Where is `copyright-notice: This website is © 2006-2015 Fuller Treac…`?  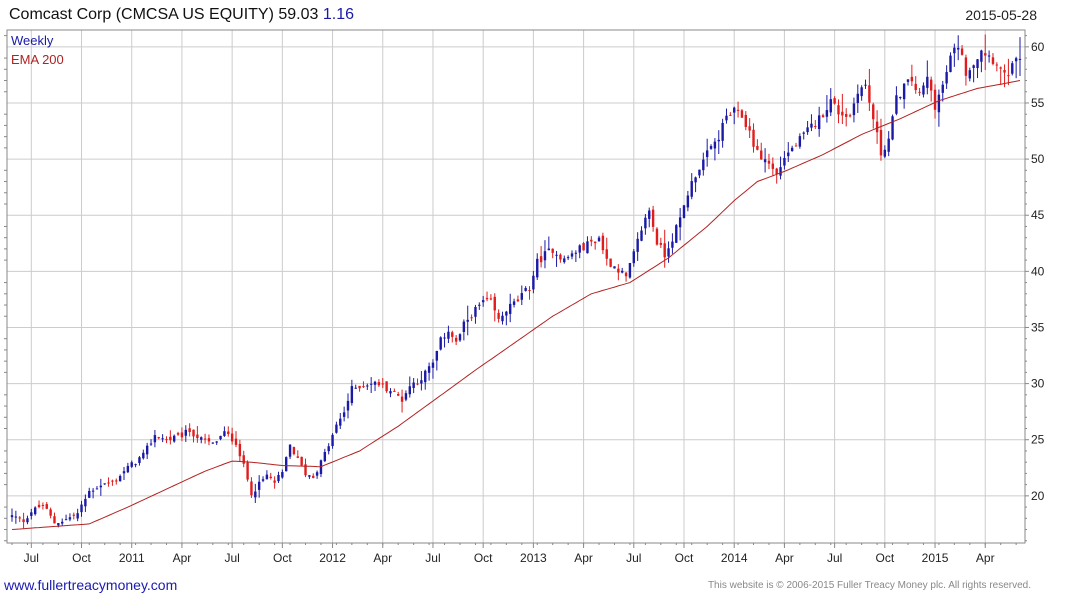
copyright-notice: This website is © 2006-2015 Fuller Treac… is located at coordinates (869, 585).